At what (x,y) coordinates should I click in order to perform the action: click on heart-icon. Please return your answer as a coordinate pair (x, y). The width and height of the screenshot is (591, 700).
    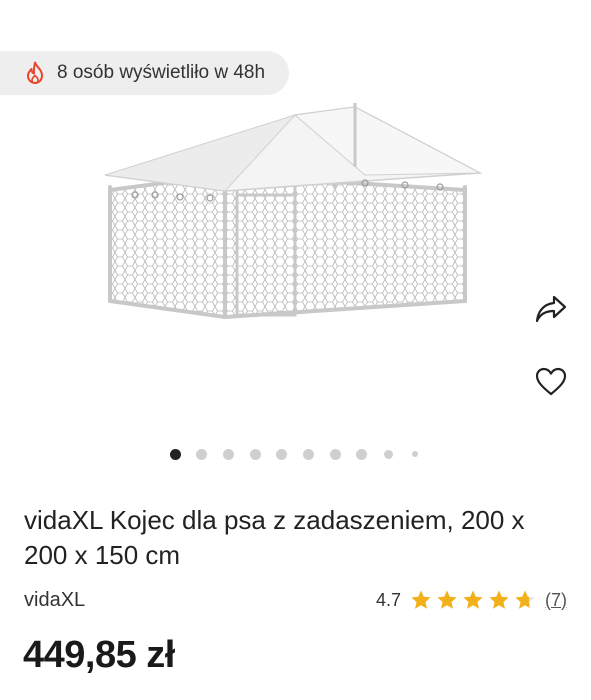
    Looking at the image, I should click on (551, 384).